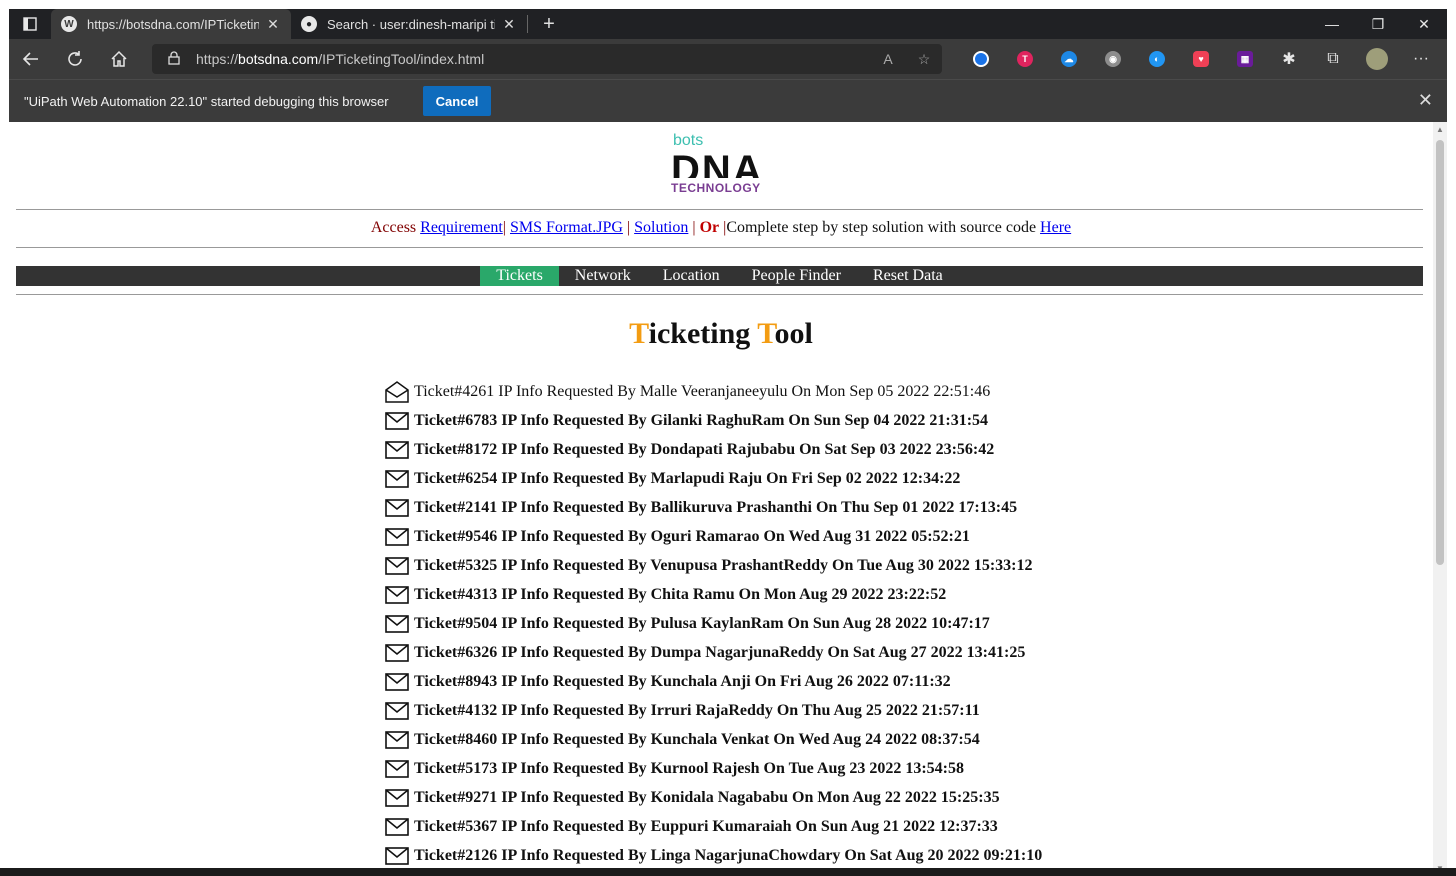 This screenshot has height=876, width=1456. I want to click on minimize-icon: ―, so click(1332, 24).